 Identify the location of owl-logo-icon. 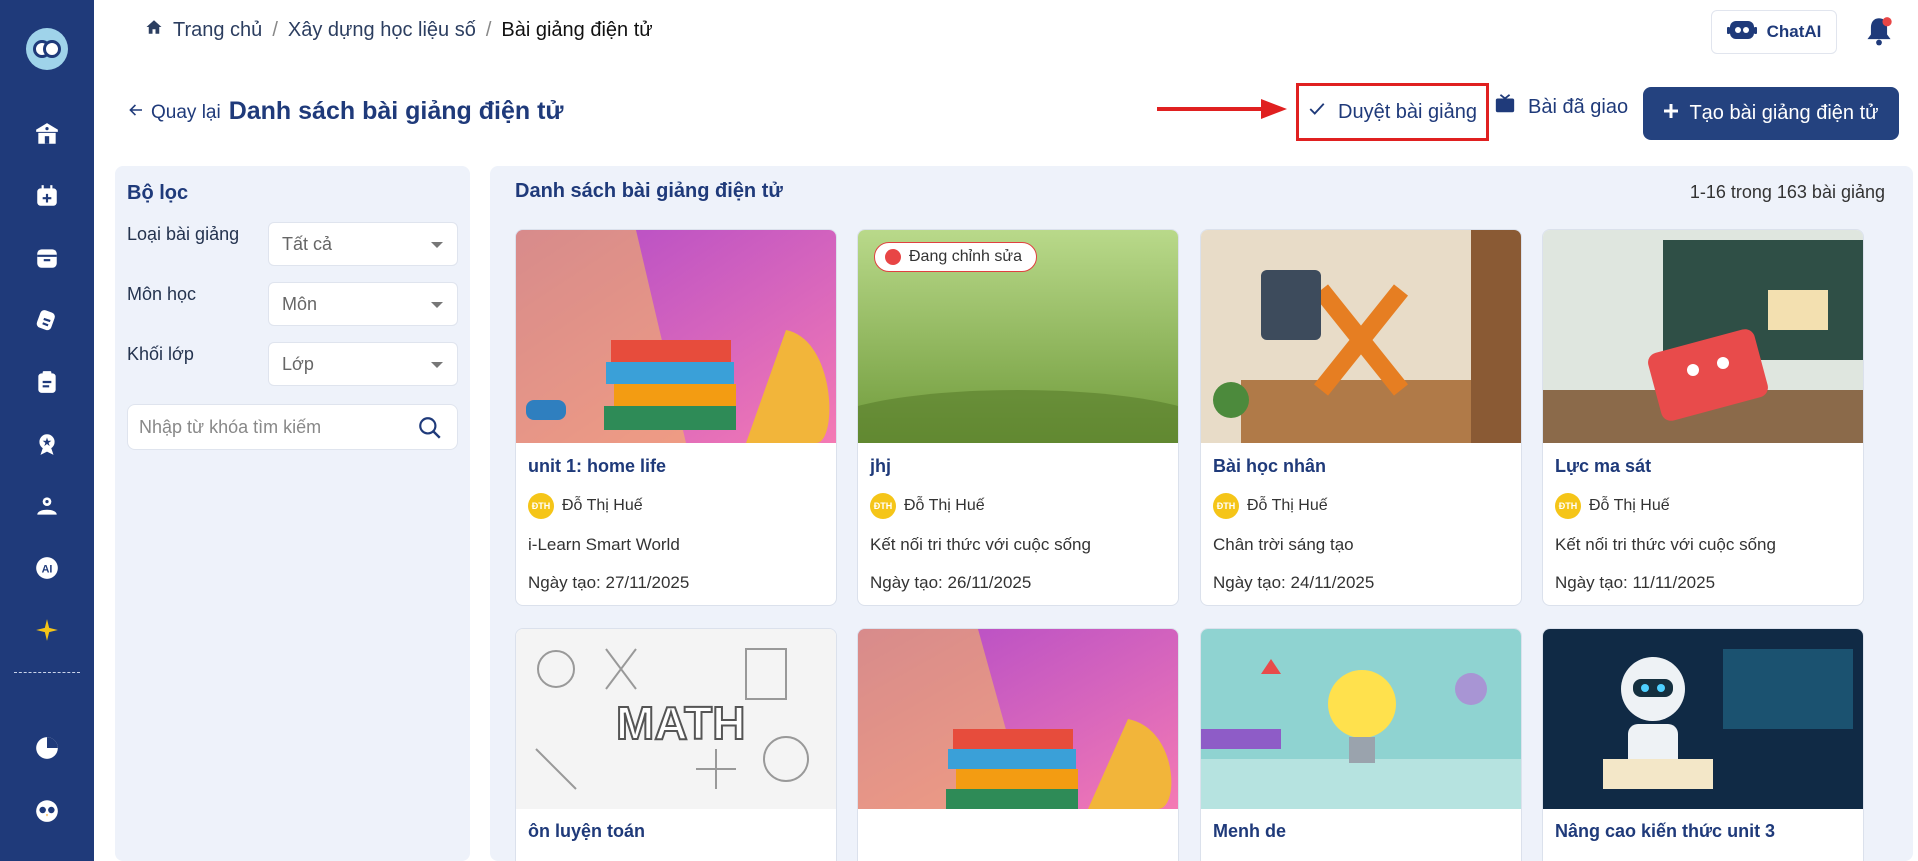
(47, 49).